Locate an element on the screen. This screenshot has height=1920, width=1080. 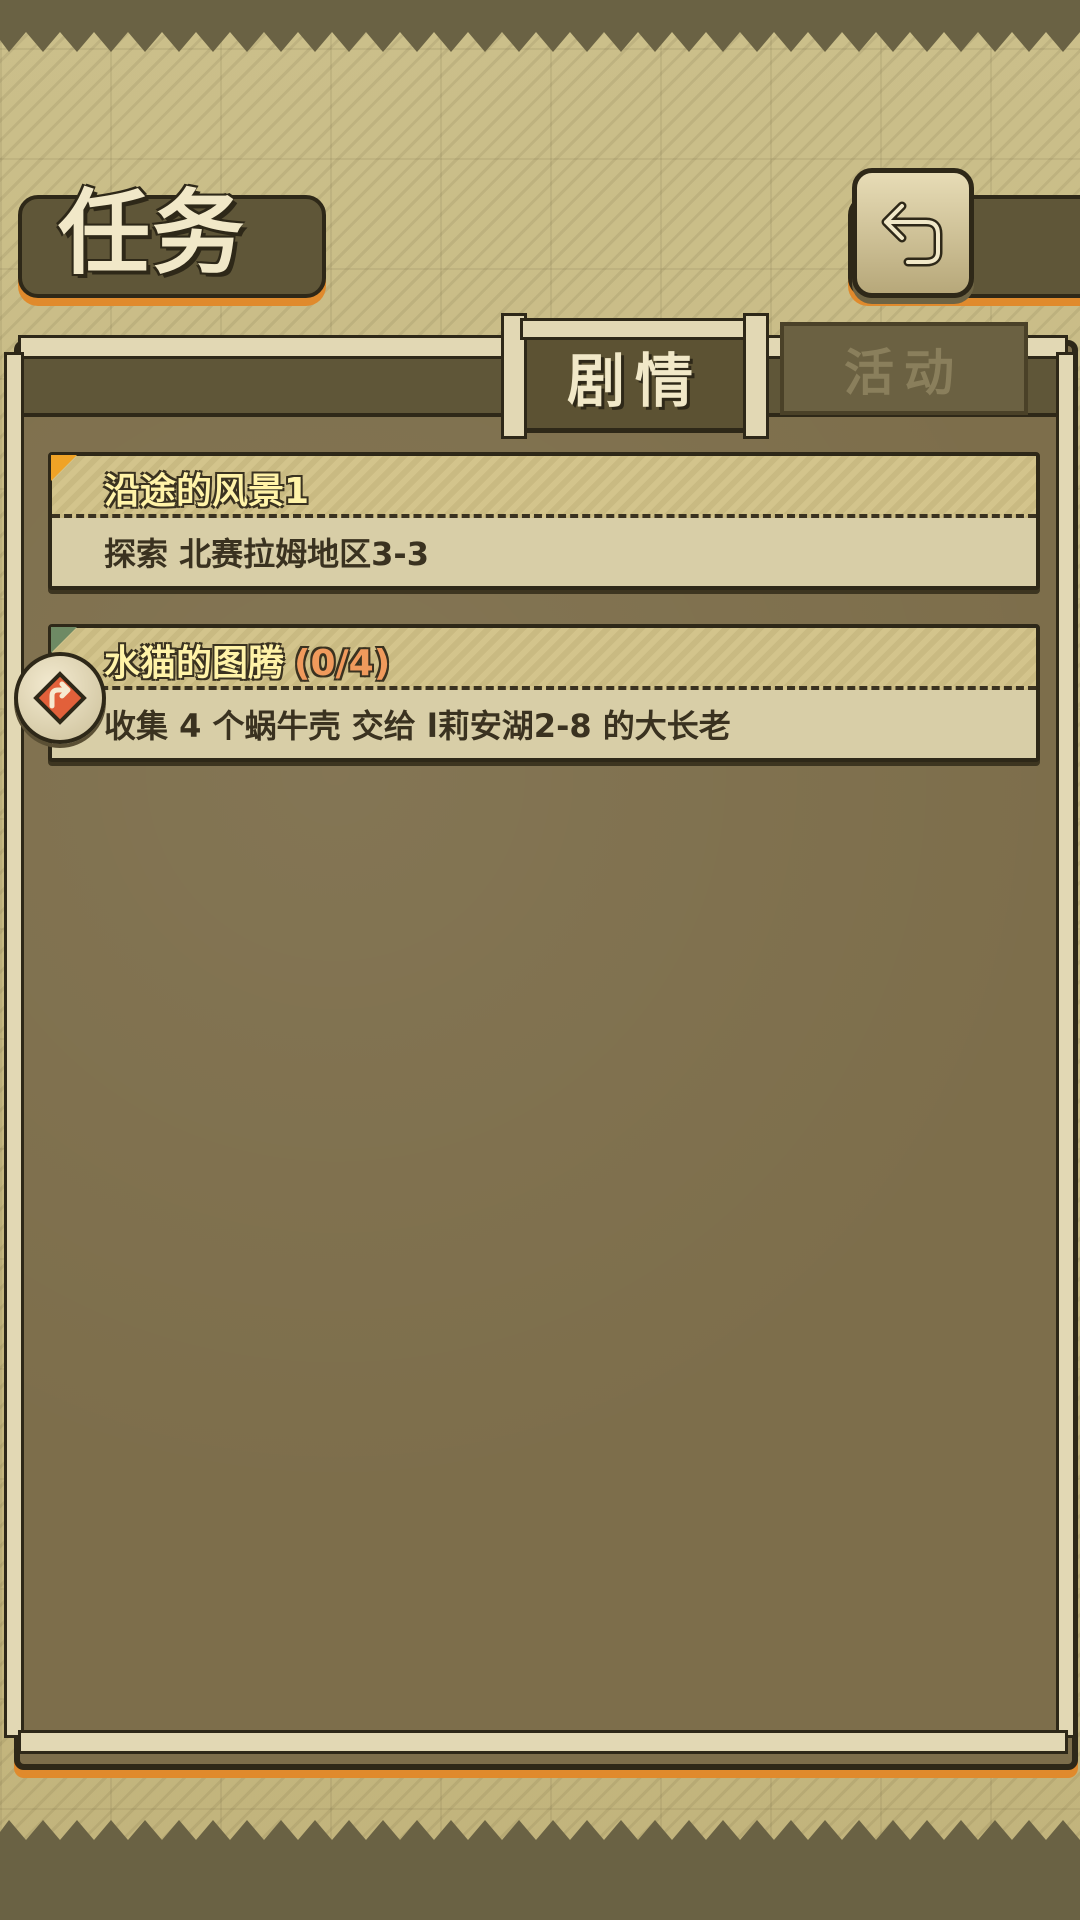
top-zigzag-border is located at coordinates (540, 26).